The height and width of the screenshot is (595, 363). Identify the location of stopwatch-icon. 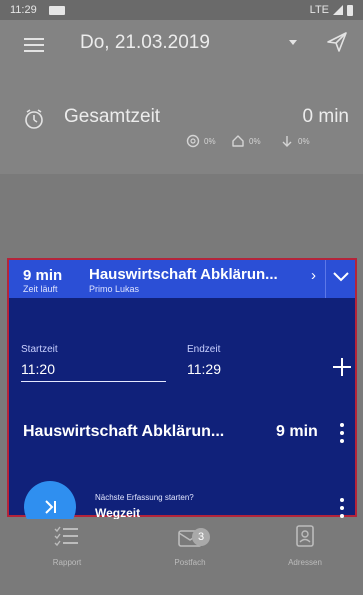
(34, 119).